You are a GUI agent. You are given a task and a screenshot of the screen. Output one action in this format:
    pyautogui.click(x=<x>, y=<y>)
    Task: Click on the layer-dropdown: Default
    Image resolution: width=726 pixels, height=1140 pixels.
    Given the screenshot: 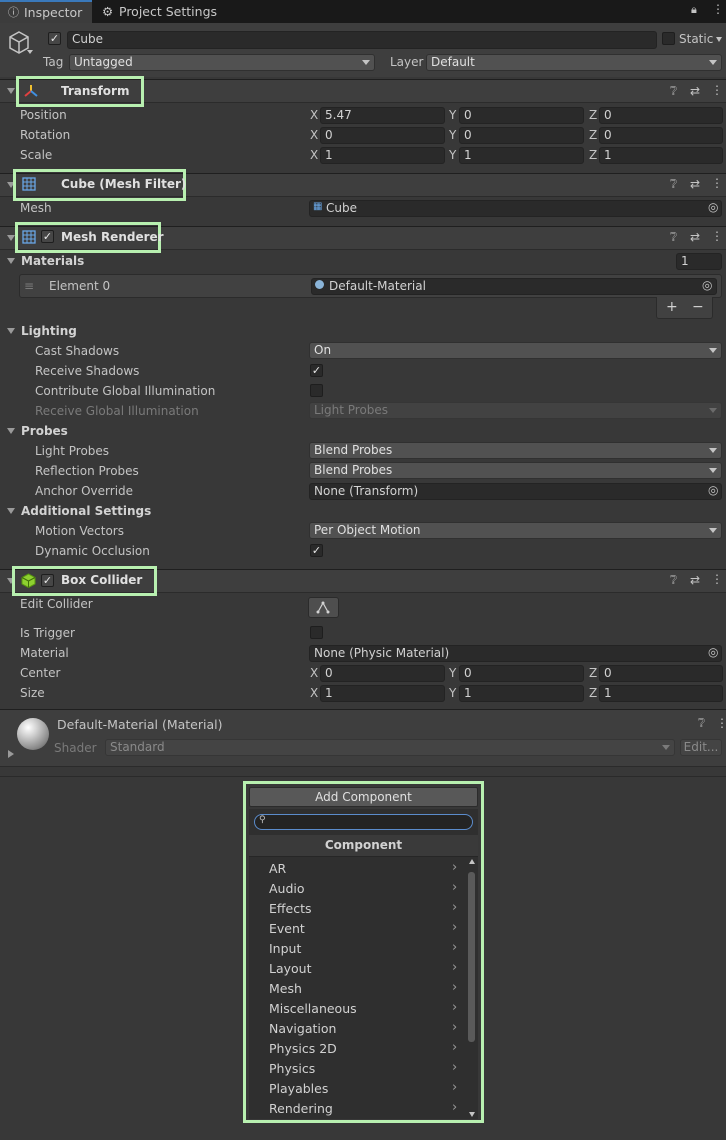 What is the action you would take?
    pyautogui.click(x=574, y=62)
    